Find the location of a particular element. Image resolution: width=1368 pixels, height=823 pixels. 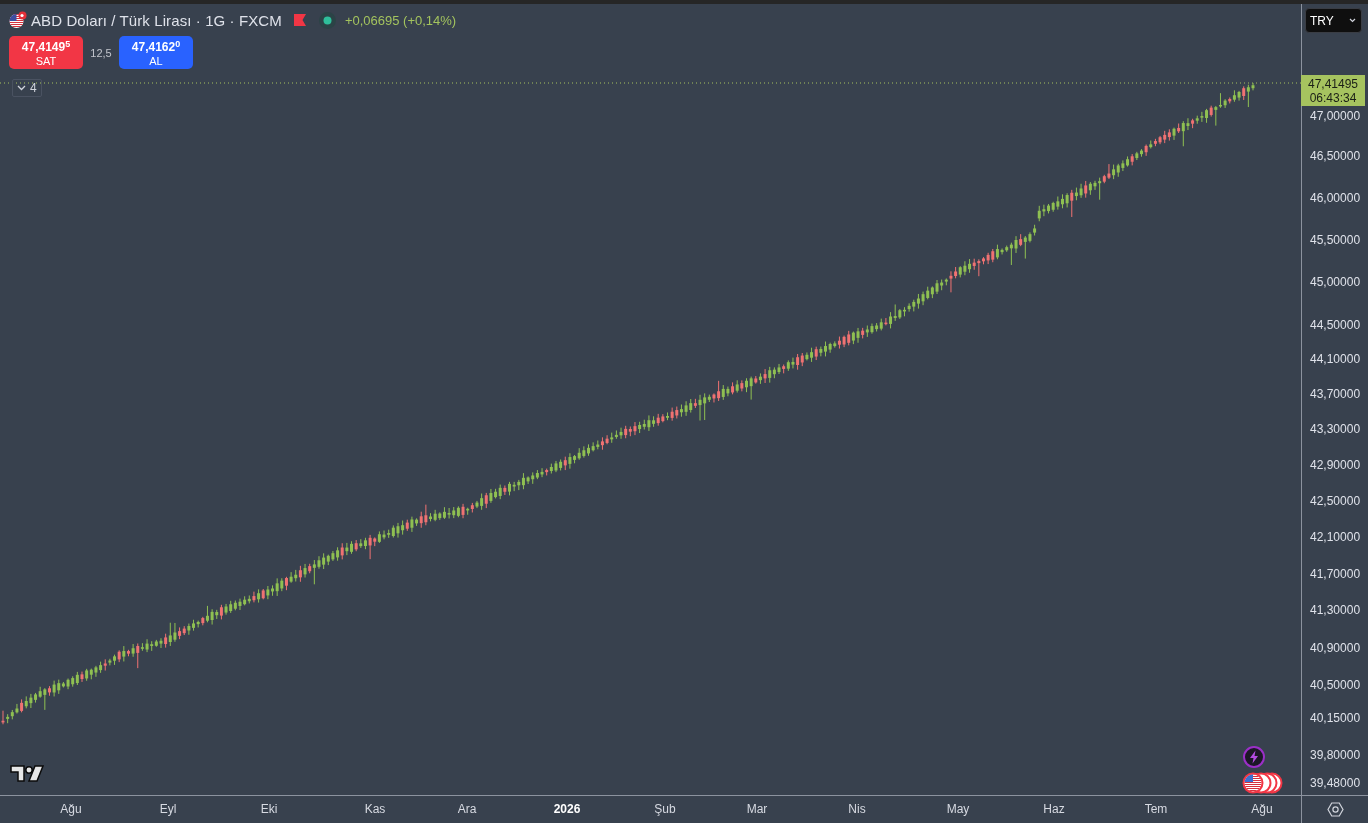

price-label: 45,50000 is located at coordinates (1335, 240).